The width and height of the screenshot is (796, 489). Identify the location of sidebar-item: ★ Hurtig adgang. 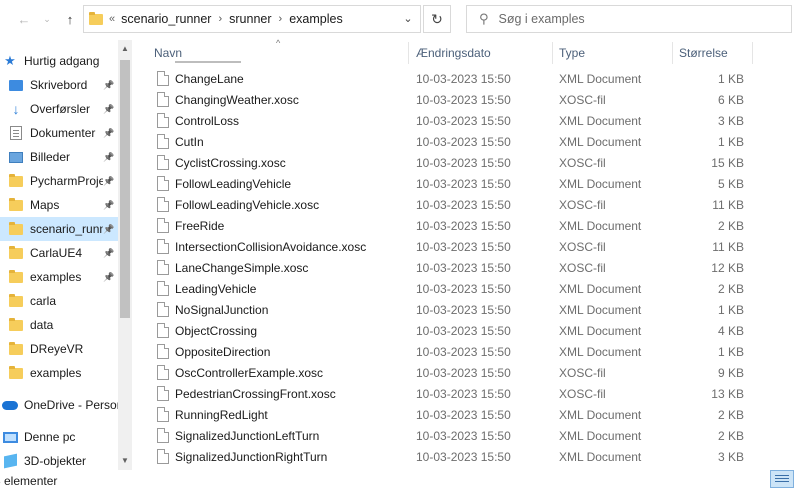
(59, 61).